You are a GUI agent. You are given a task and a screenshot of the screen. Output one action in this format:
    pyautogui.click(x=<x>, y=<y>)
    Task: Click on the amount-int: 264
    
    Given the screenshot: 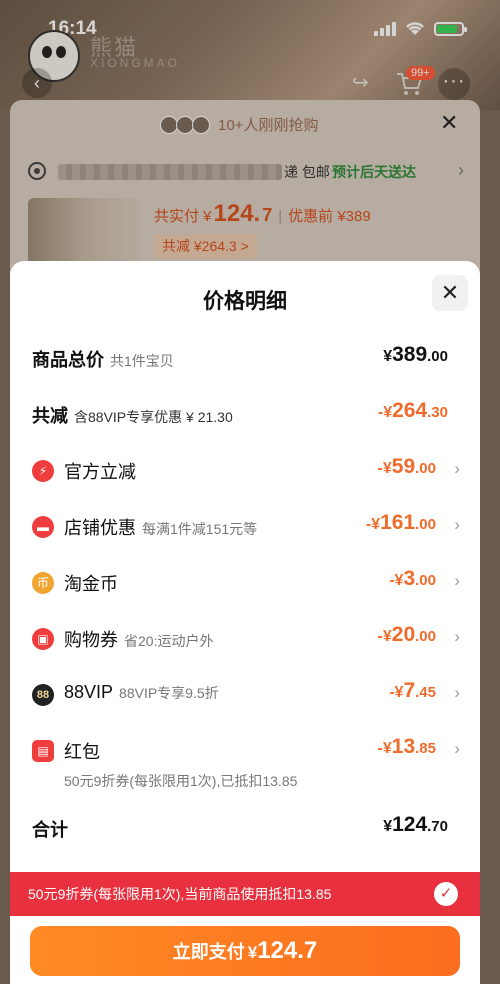 What is the action you would take?
    pyautogui.click(x=410, y=410)
    